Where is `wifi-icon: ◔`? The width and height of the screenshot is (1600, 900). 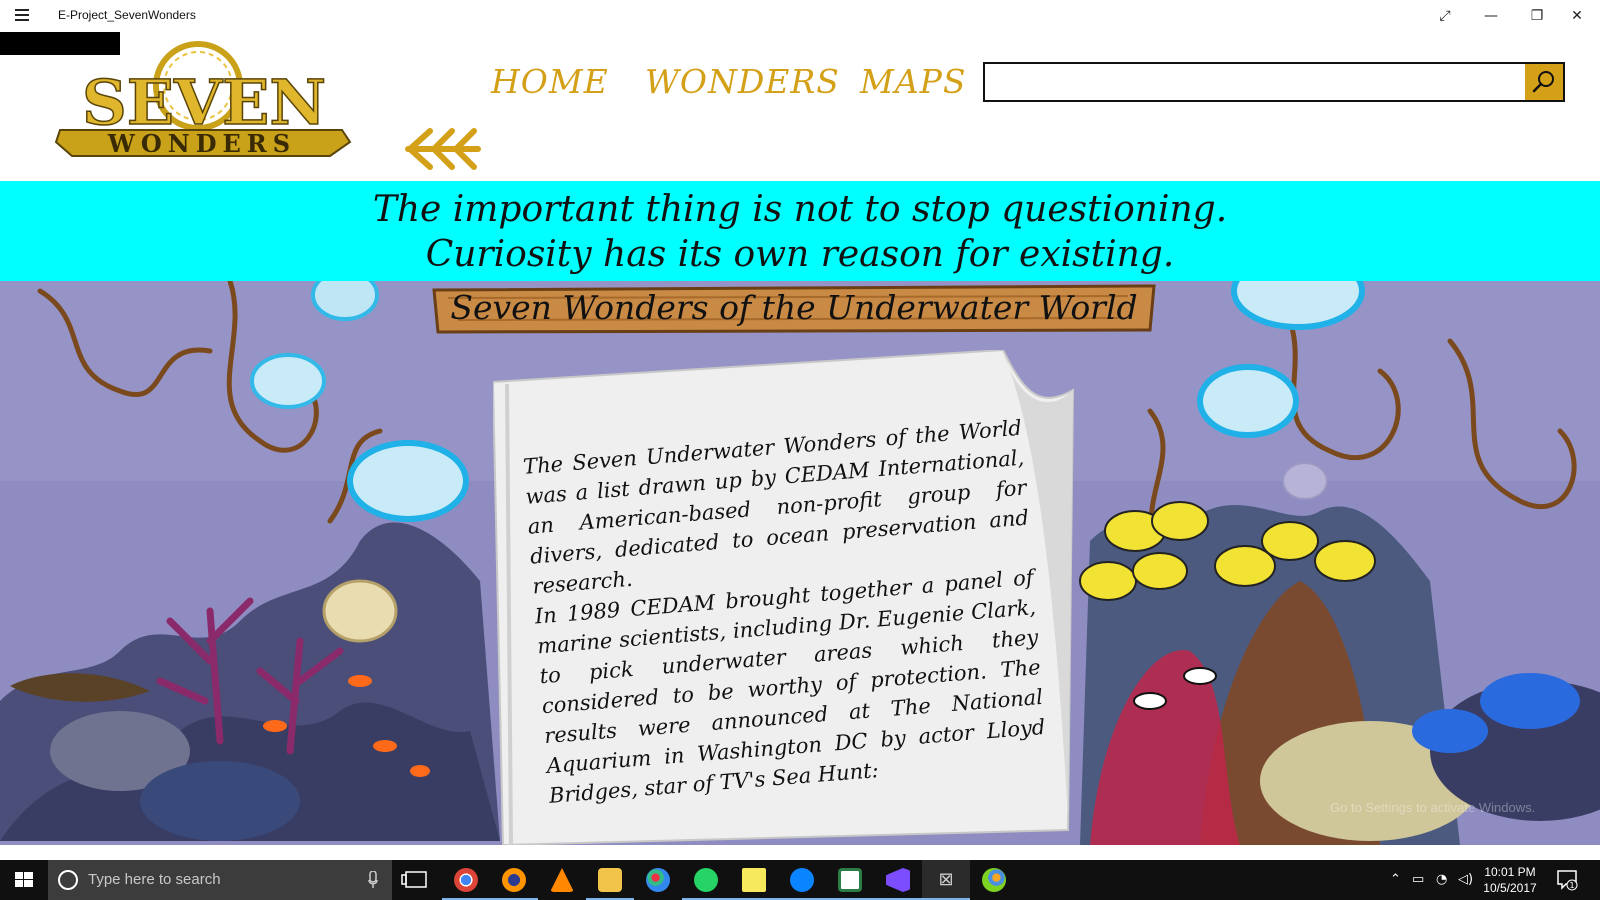
wifi-icon: ◔ is located at coordinates (1441, 880).